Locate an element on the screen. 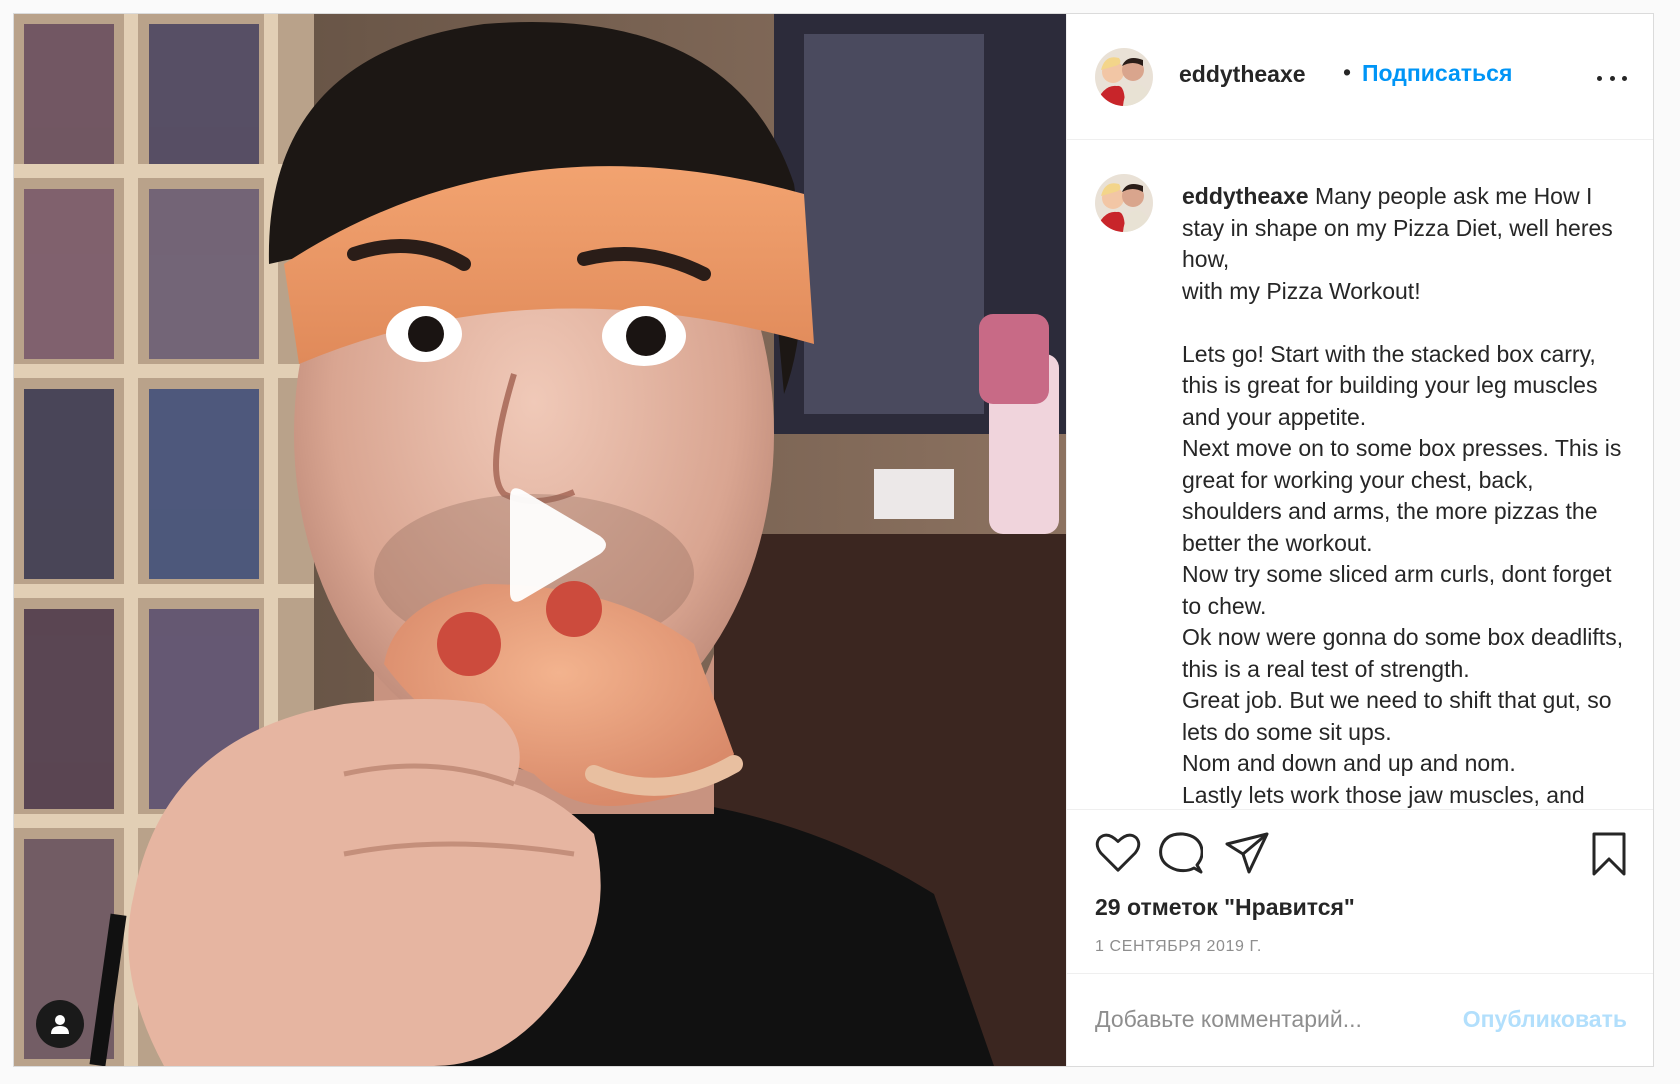 The height and width of the screenshot is (1084, 1680). post-header: eddytheaxe • Подписаться is located at coordinates (1360, 77).